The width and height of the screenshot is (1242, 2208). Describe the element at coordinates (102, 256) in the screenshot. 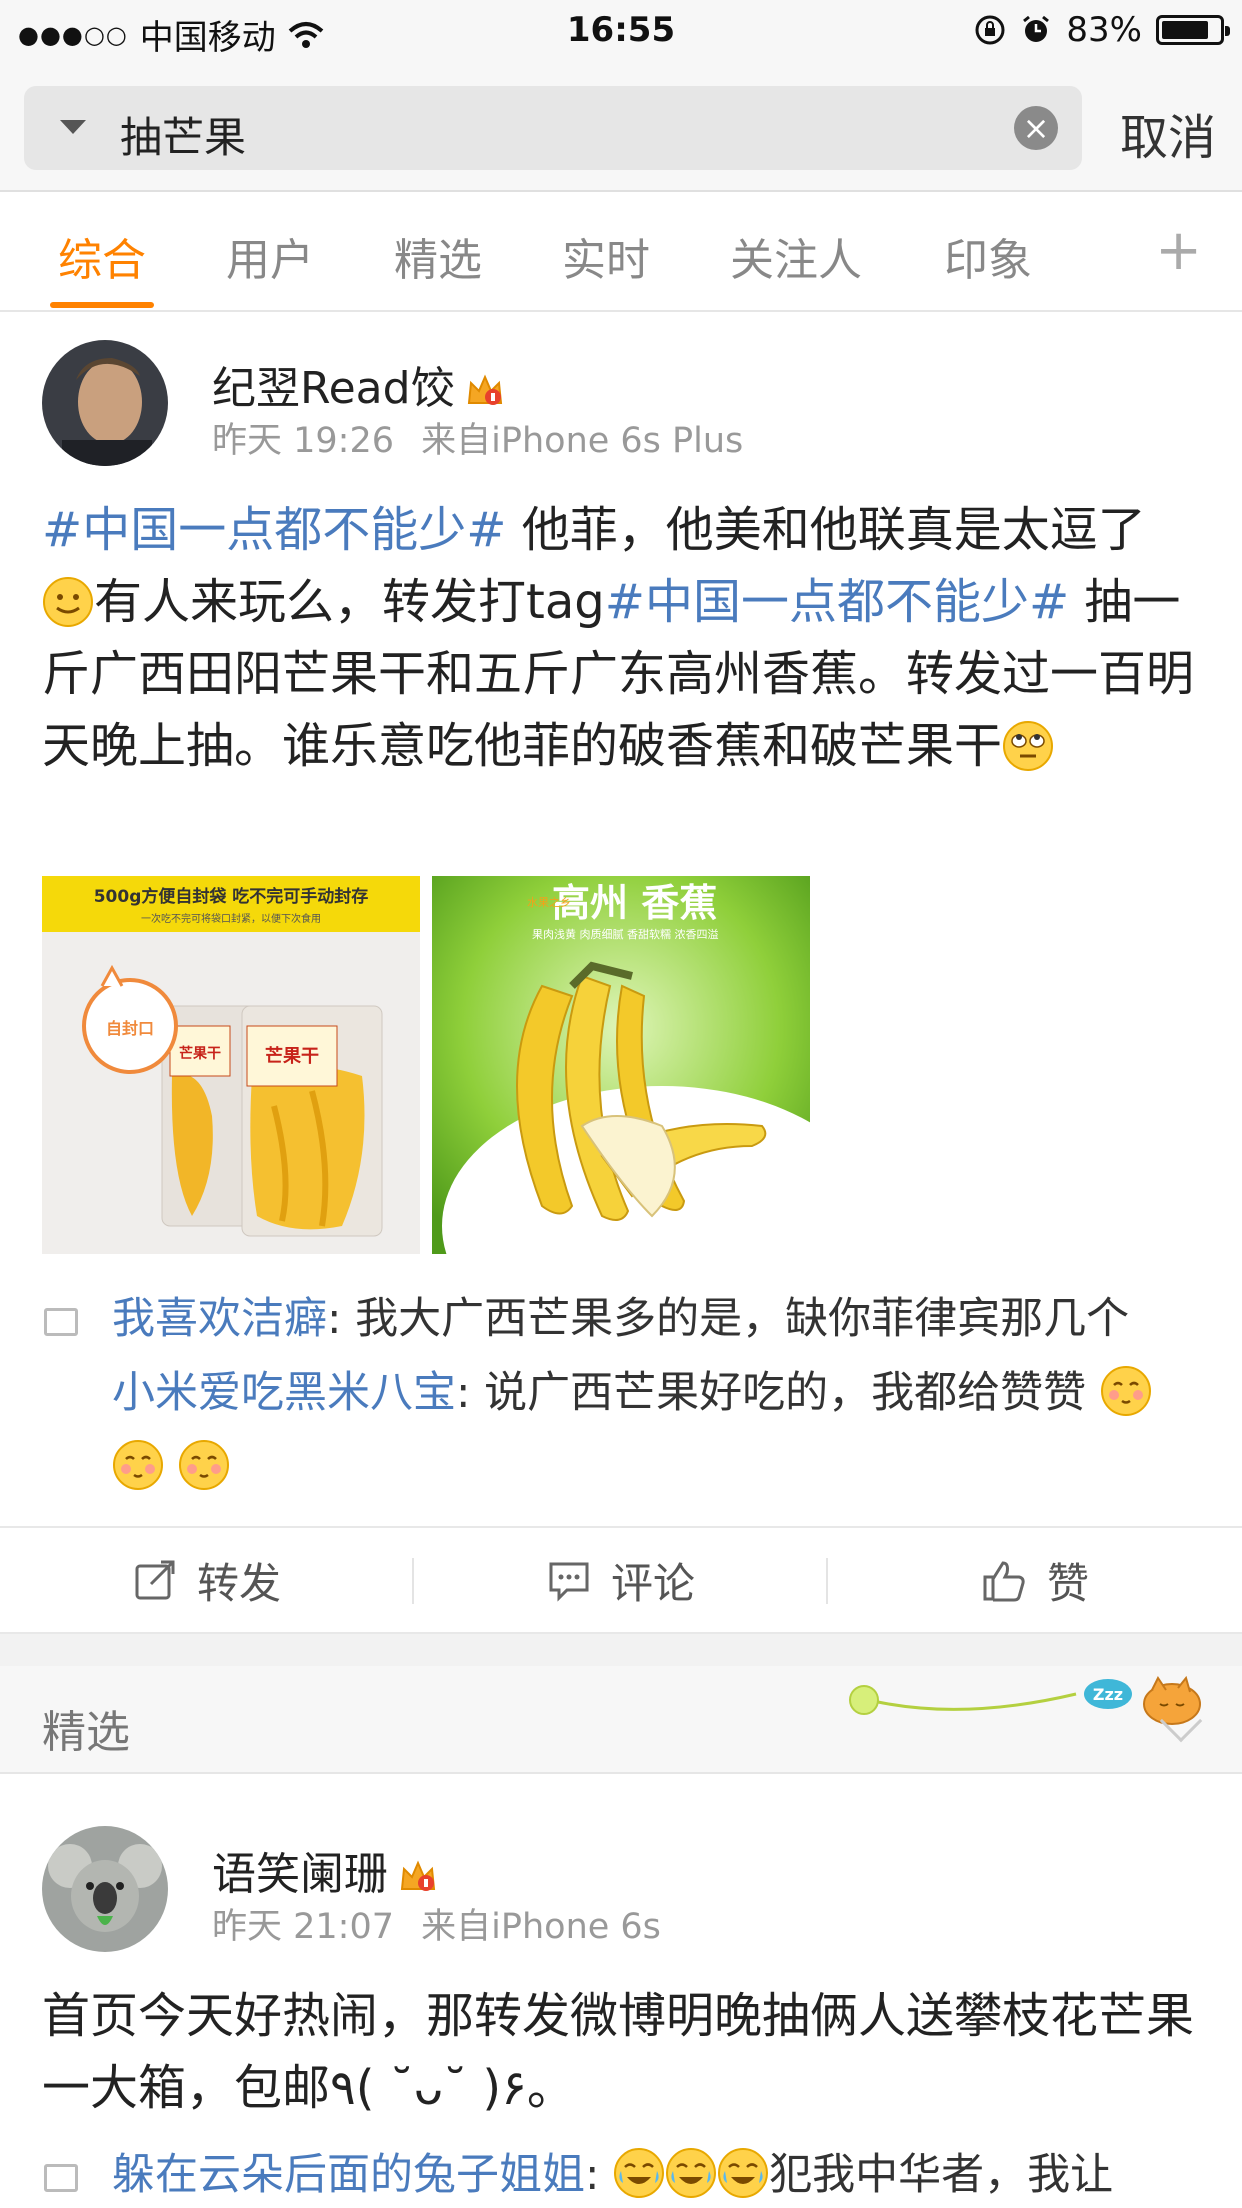

I see `tab-comprehensive: 综合` at that location.